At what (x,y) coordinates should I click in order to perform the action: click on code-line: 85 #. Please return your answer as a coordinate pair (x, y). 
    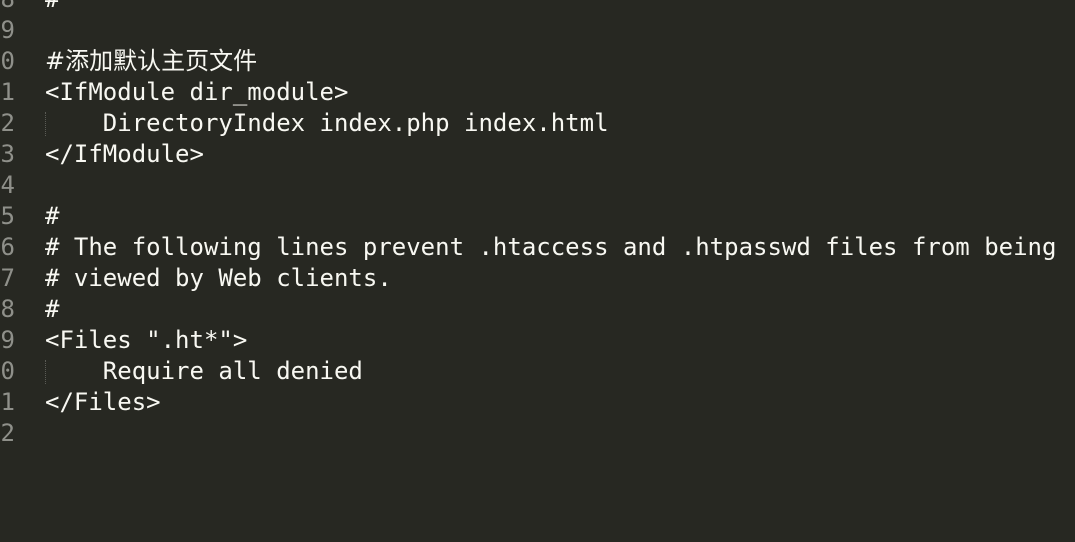
    Looking at the image, I should click on (537, 216).